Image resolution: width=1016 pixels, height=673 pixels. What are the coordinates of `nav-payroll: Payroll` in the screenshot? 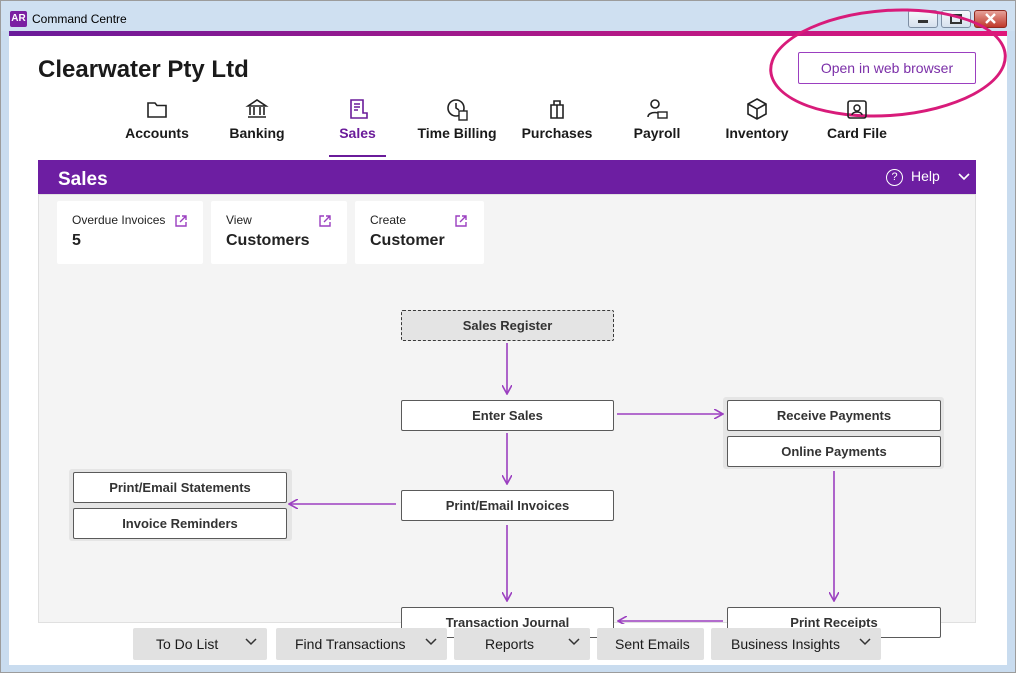 It's located at (657, 127).